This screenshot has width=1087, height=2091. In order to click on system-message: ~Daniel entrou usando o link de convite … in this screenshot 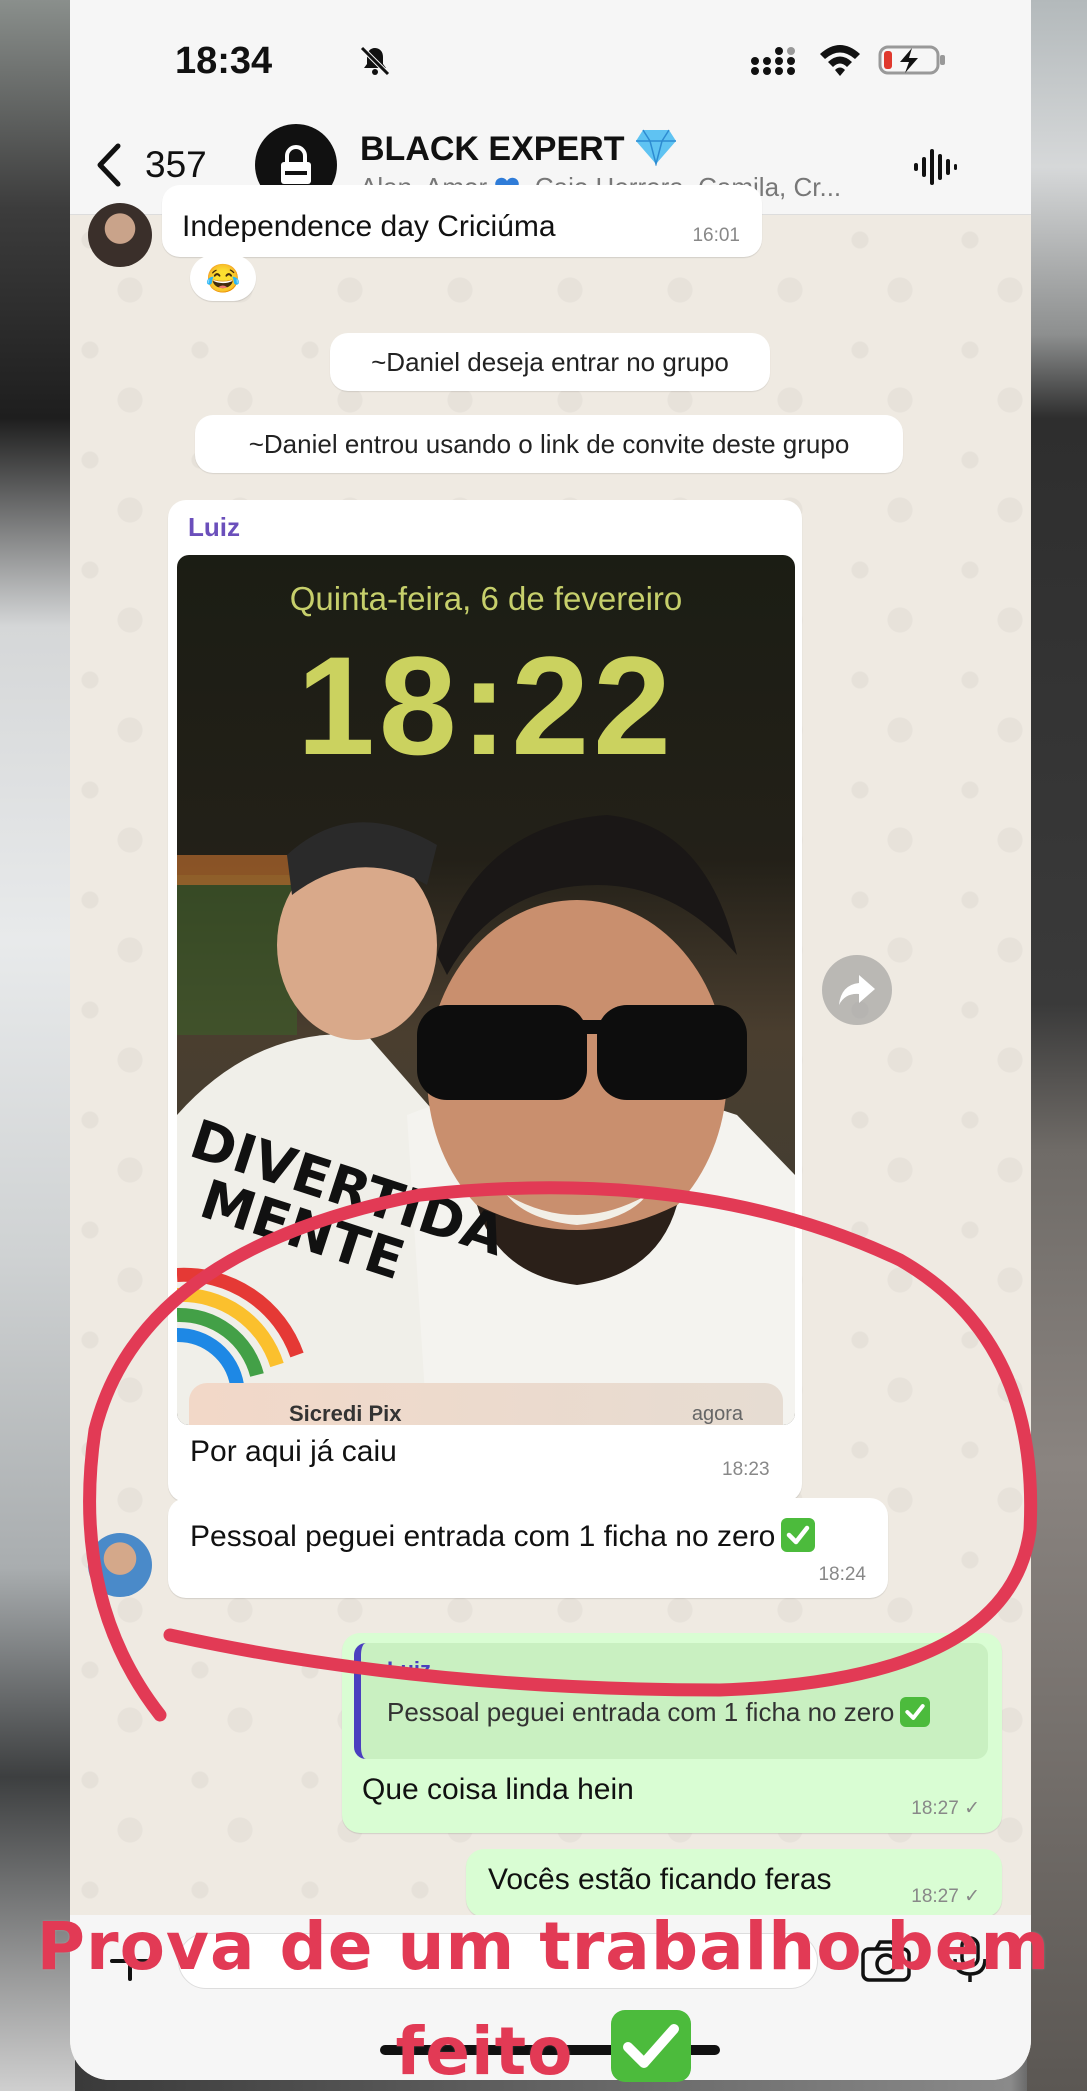, I will do `click(549, 444)`.